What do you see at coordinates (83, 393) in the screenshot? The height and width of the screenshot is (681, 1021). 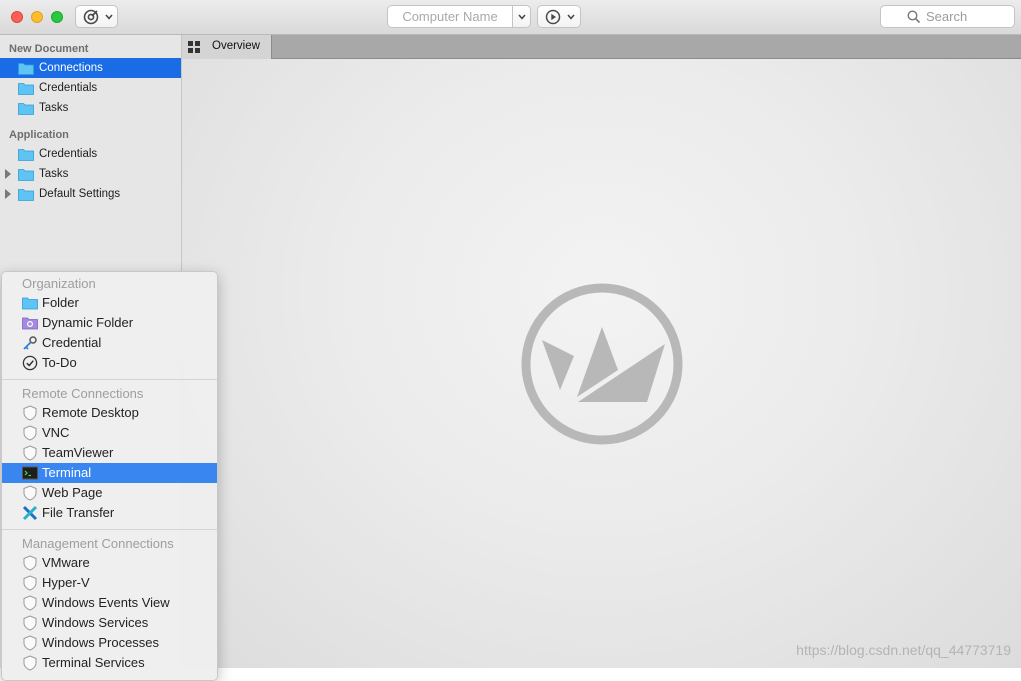 I see `menu-group-header: Remote Connections` at bounding box center [83, 393].